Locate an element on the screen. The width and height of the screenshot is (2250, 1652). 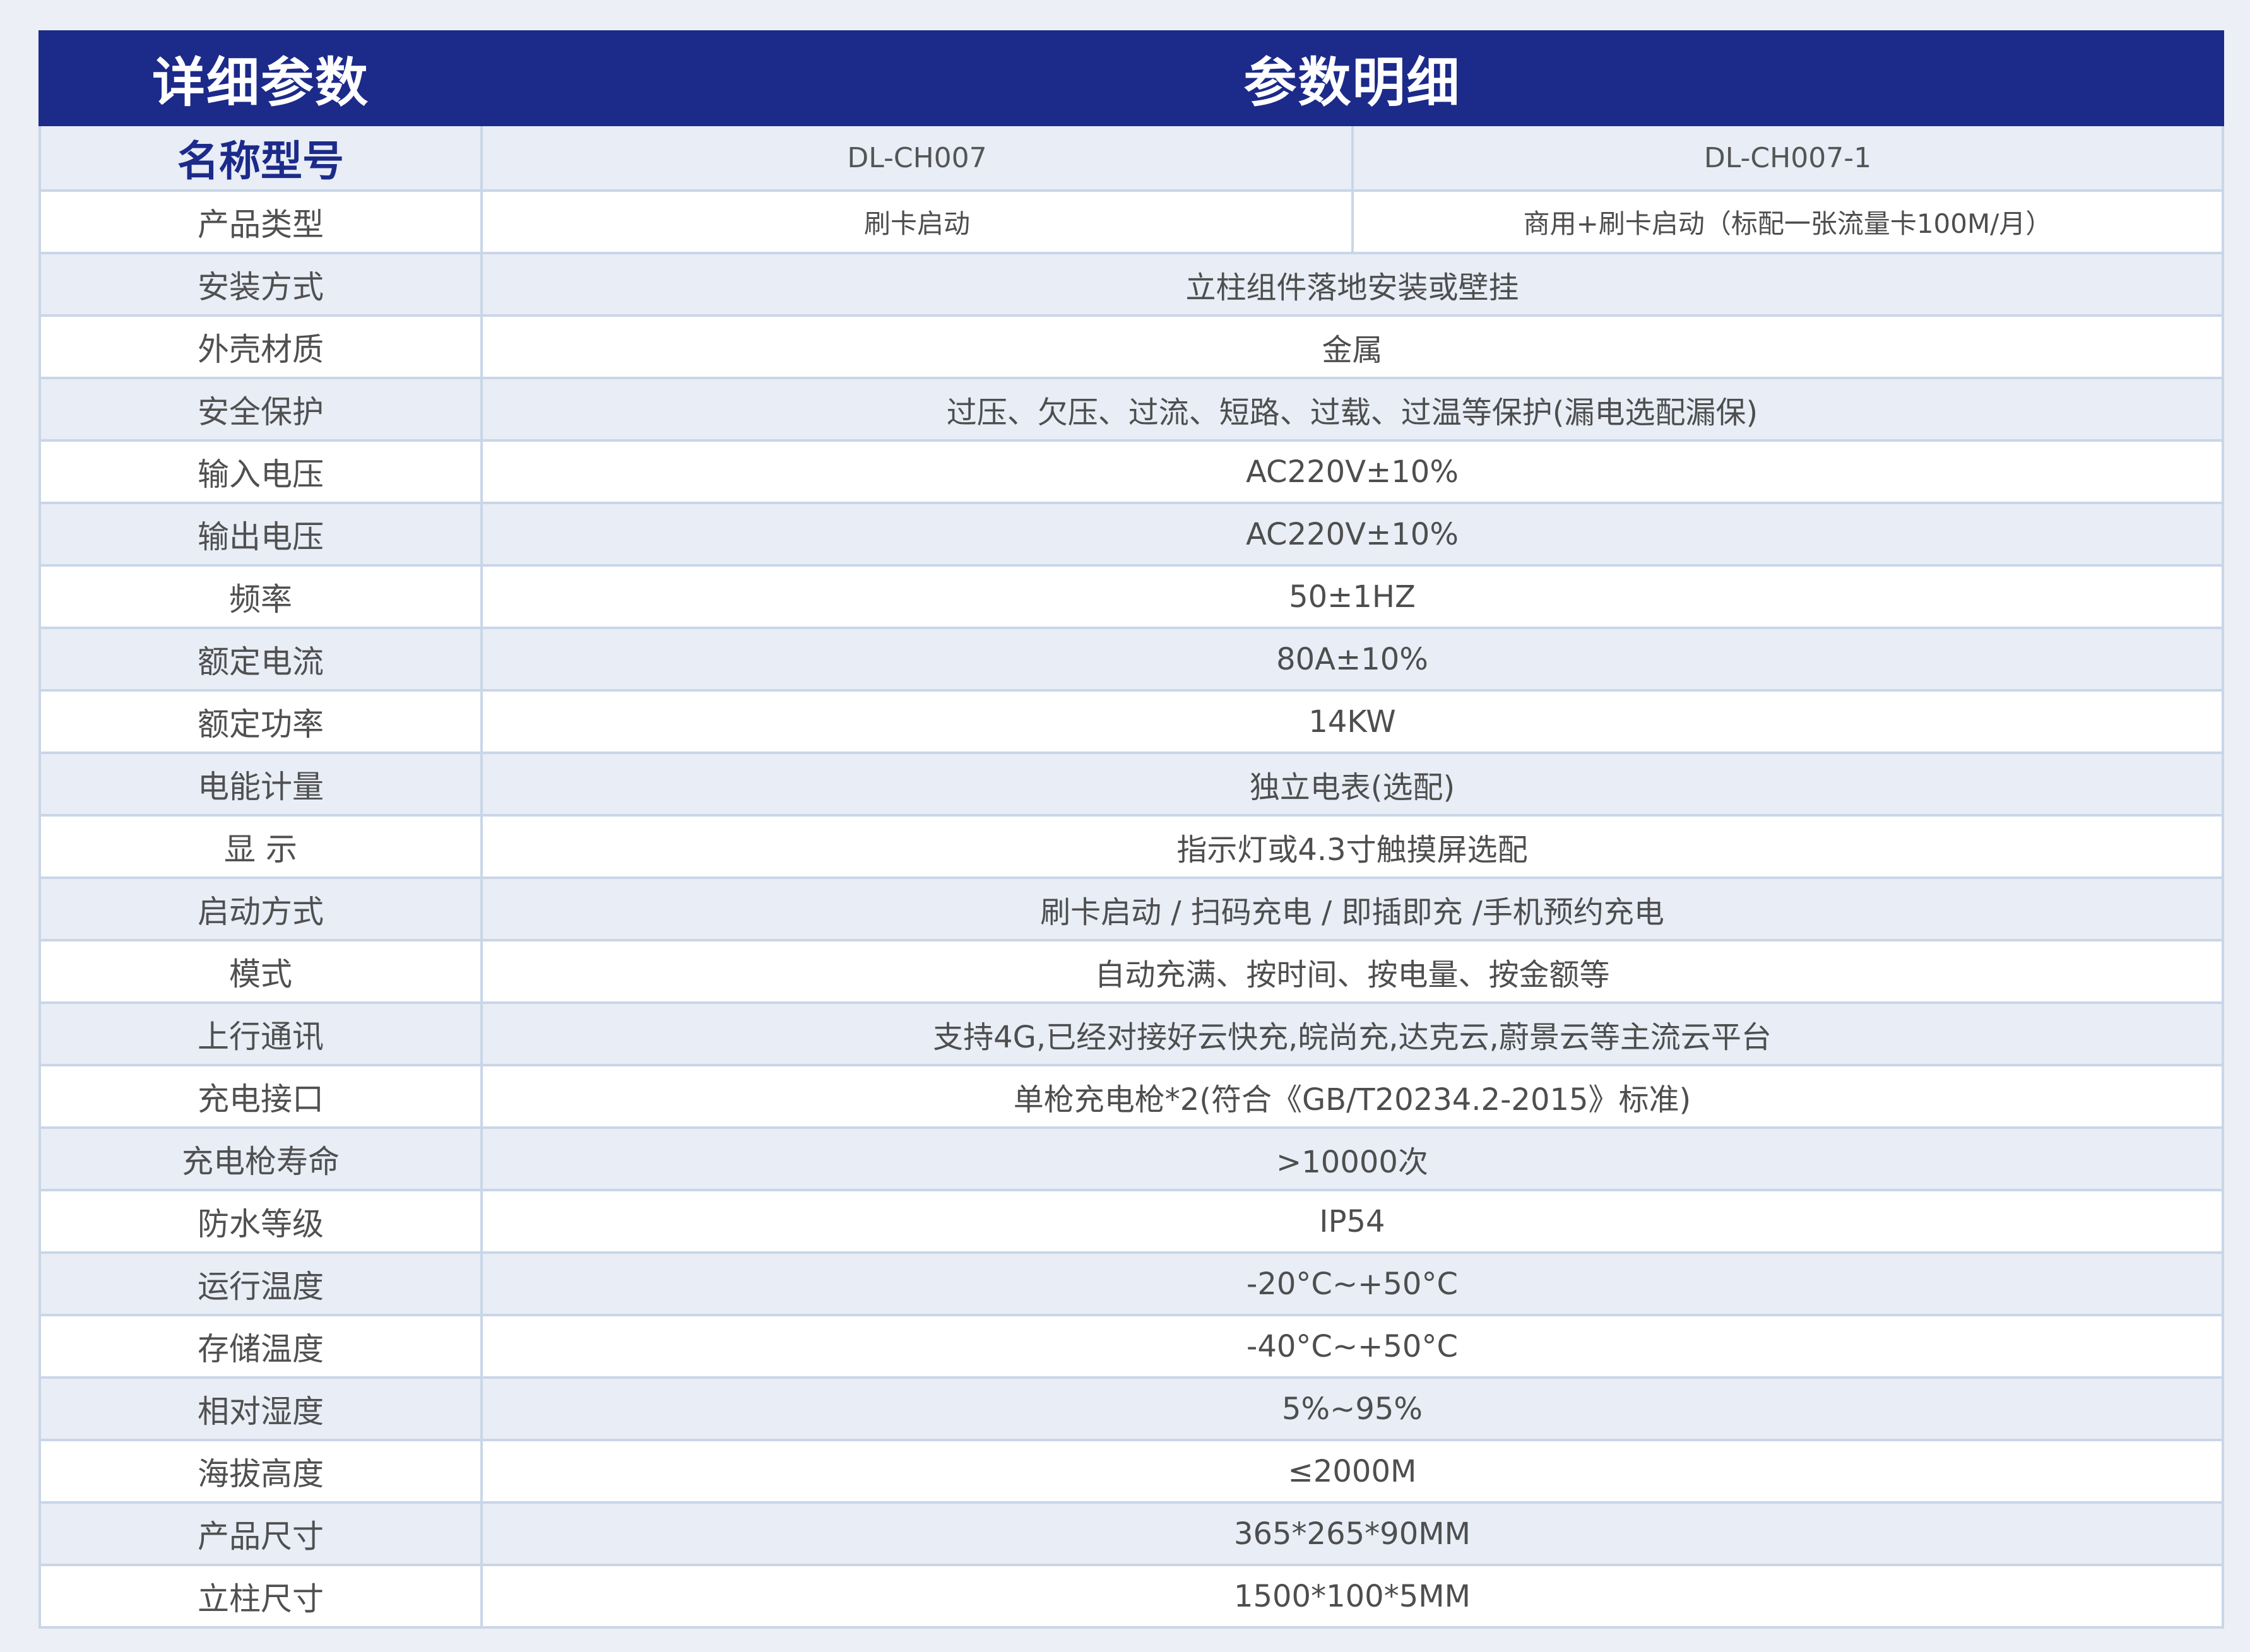
table-row: 外壳材质 金属 is located at coordinates (1132, 346).